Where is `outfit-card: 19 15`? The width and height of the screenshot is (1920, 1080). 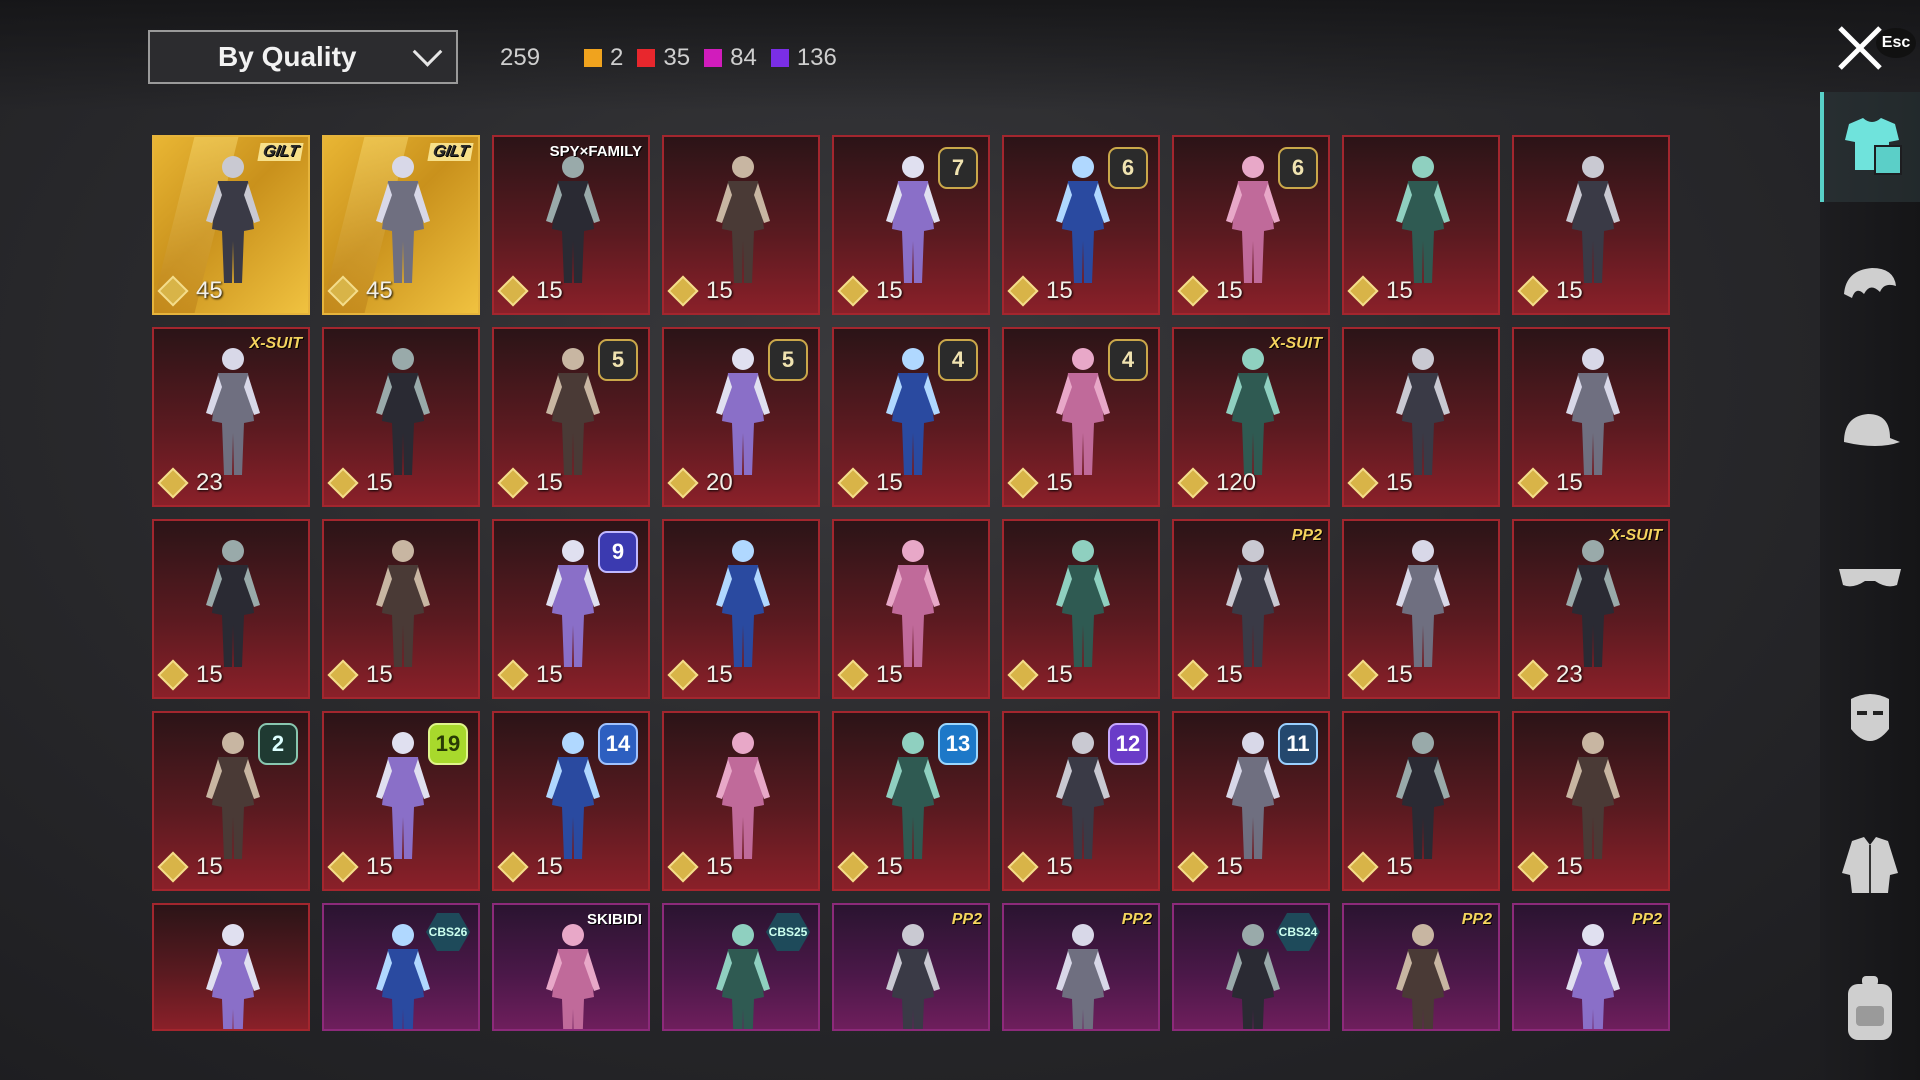
outfit-card: 19 15 is located at coordinates (401, 801).